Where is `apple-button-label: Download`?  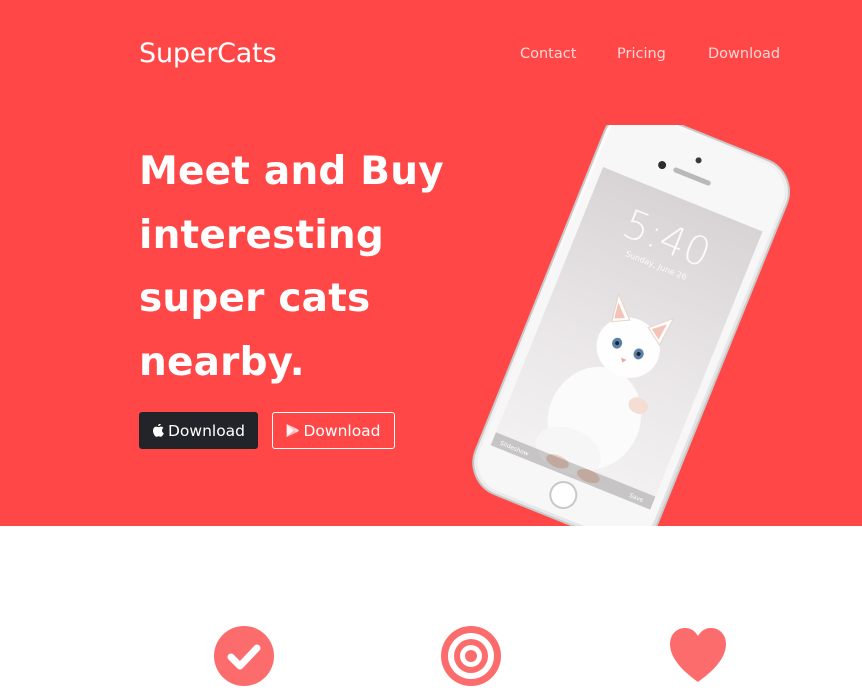
apple-button-label: Download is located at coordinates (206, 430).